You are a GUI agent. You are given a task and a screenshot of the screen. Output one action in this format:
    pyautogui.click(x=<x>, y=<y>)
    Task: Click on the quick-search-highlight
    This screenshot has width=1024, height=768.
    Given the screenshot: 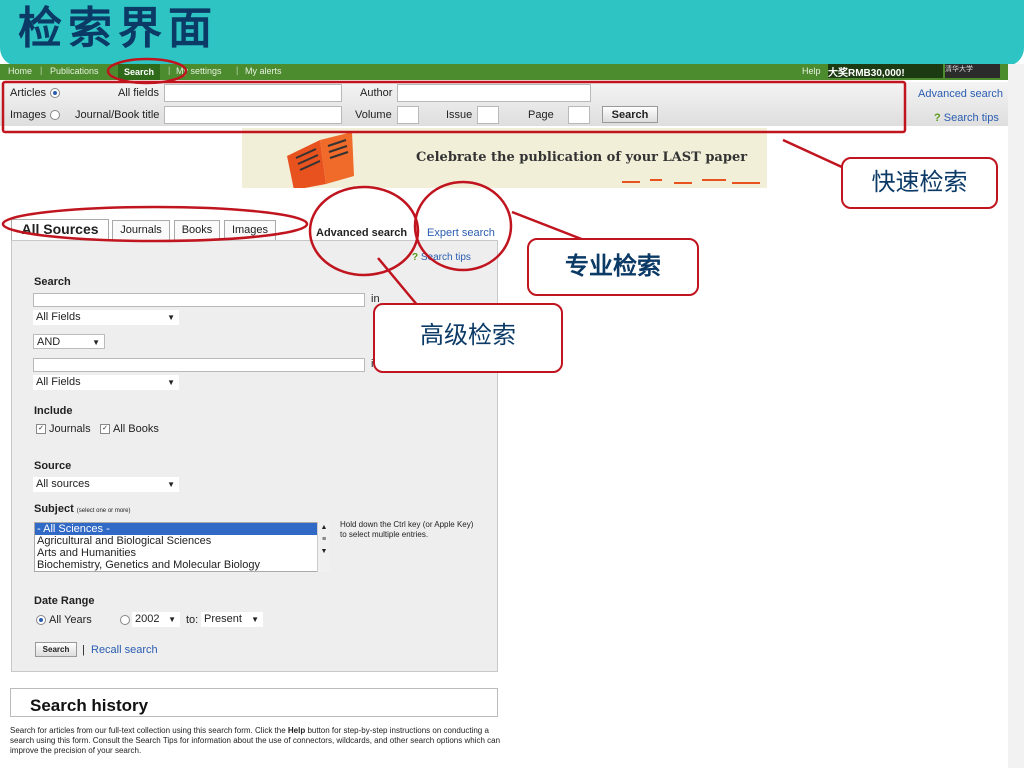 What is the action you would take?
    pyautogui.click(x=454, y=107)
    